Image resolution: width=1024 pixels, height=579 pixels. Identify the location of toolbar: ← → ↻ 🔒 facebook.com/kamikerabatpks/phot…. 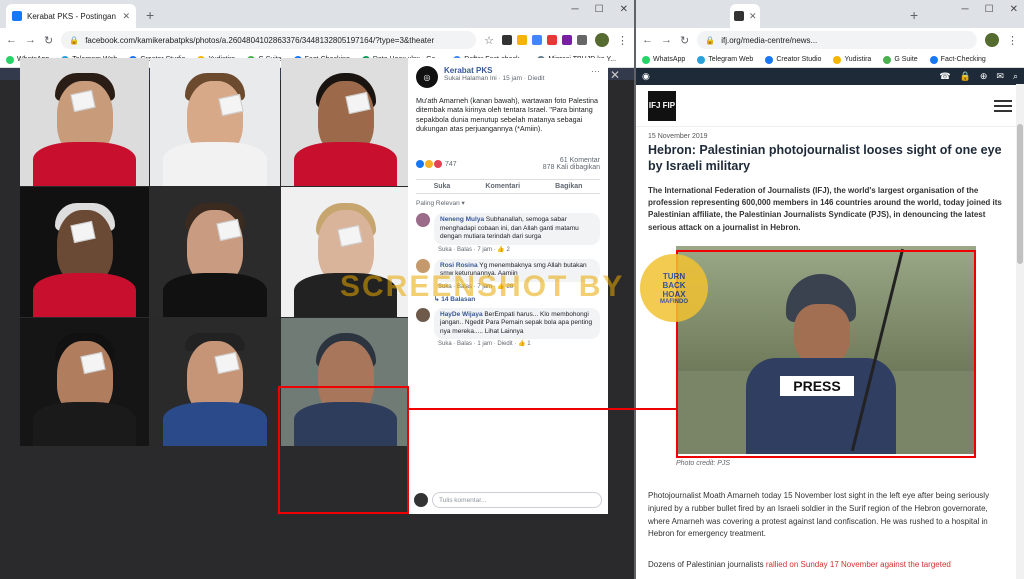
(317, 40).